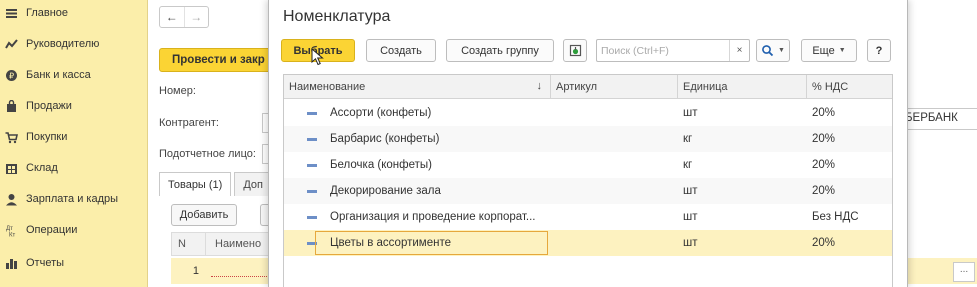 The width and height of the screenshot is (977, 287). I want to click on bag-icon, so click(11, 106).